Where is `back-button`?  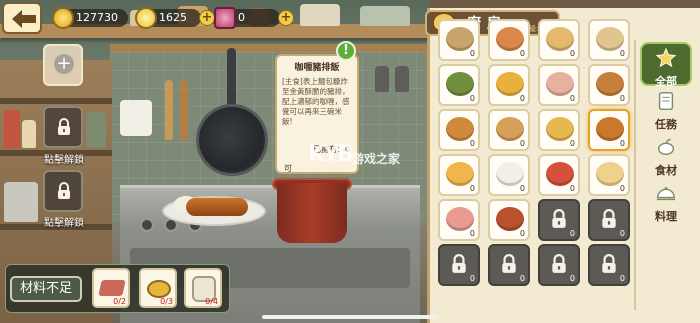 back-button is located at coordinates (22, 18).